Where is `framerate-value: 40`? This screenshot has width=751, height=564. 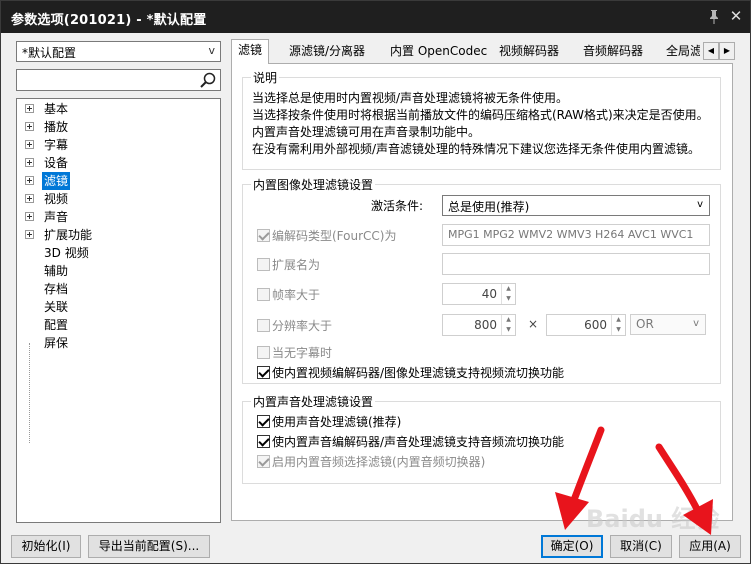
framerate-value: 40 is located at coordinates (489, 294).